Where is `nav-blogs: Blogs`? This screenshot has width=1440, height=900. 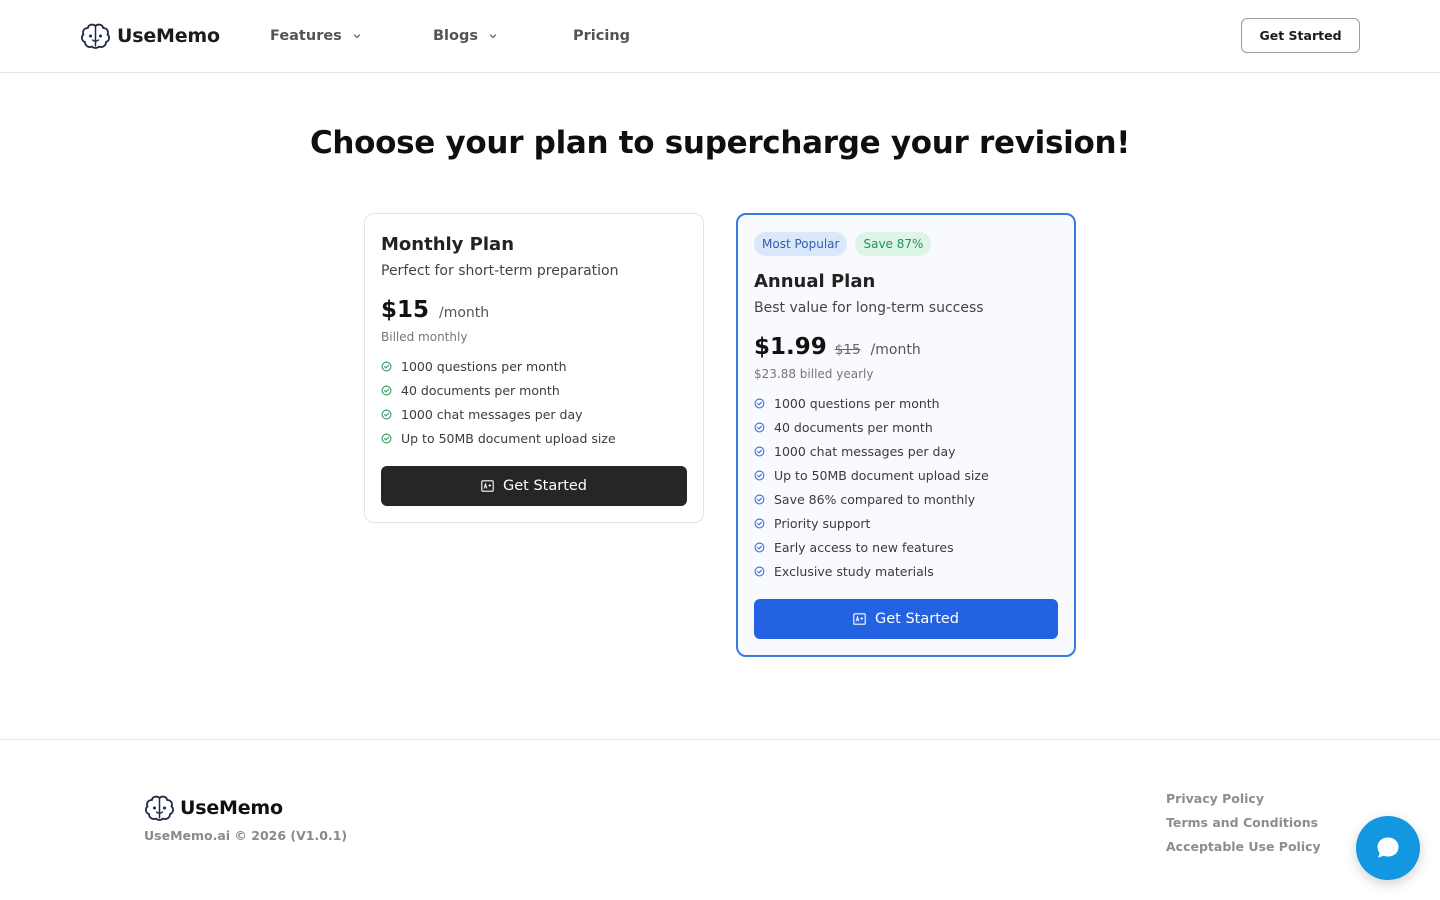
nav-blogs: Blogs is located at coordinates (465, 36).